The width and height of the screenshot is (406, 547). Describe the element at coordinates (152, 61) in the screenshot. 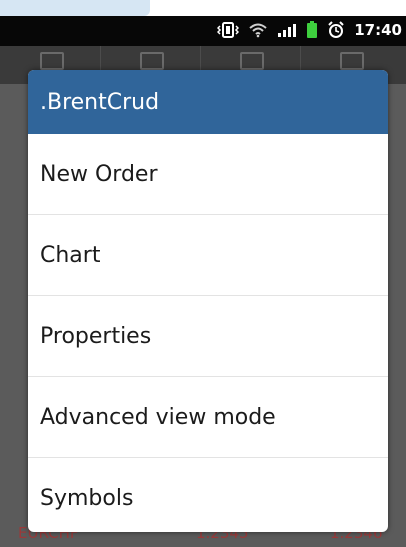

I see `chart-icon` at that location.